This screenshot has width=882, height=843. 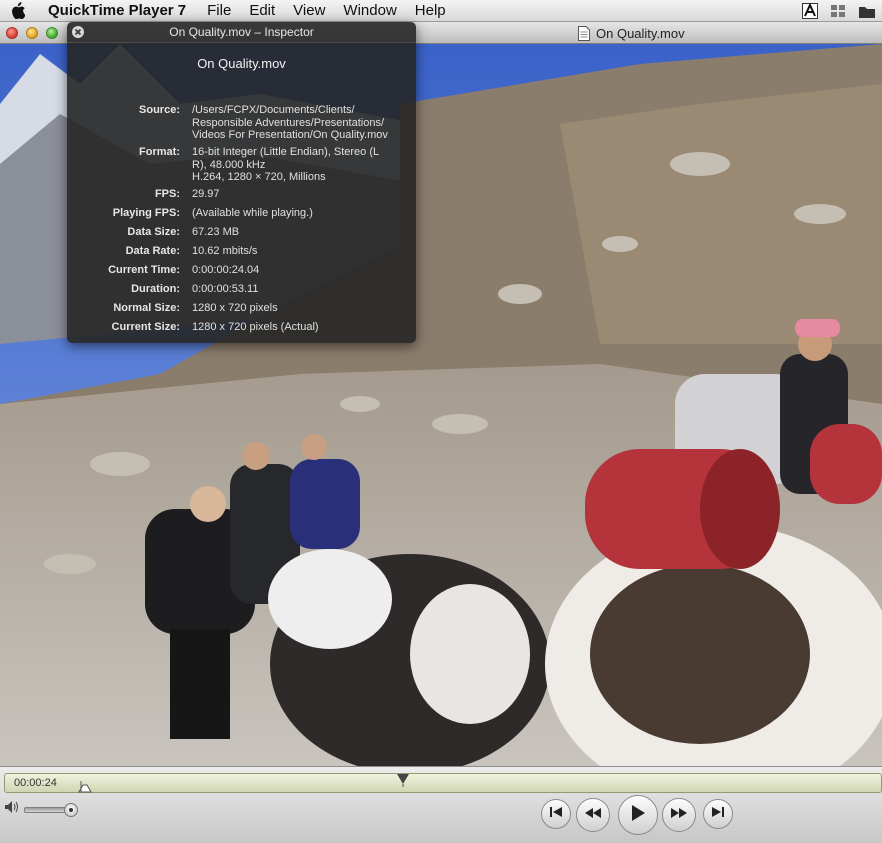 I want to click on row-label: Current Size:, so click(x=145, y=327).